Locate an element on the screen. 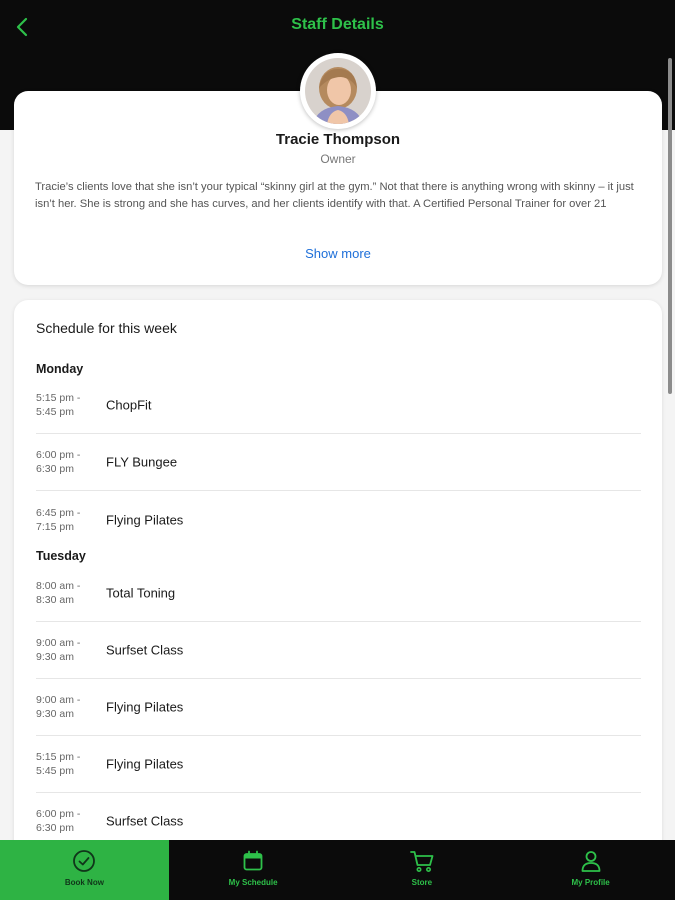  nav-my-profile: My Profile is located at coordinates (590, 870).